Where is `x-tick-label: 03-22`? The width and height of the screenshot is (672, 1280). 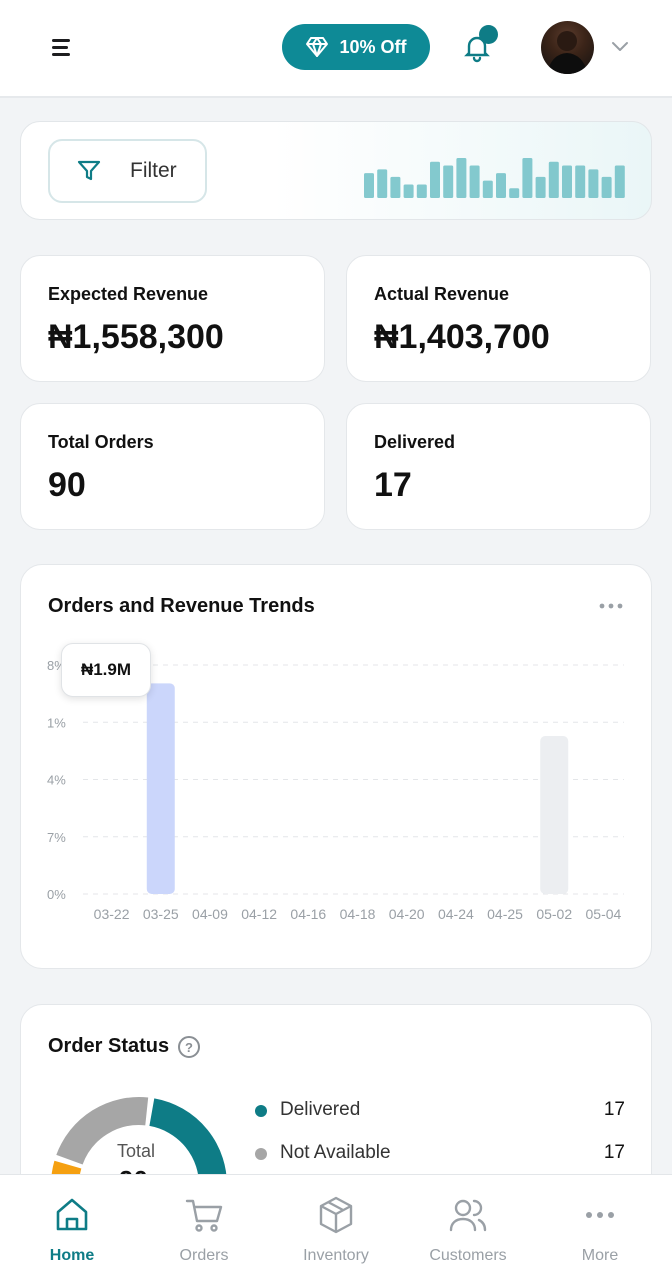 x-tick-label: 03-22 is located at coordinates (112, 914).